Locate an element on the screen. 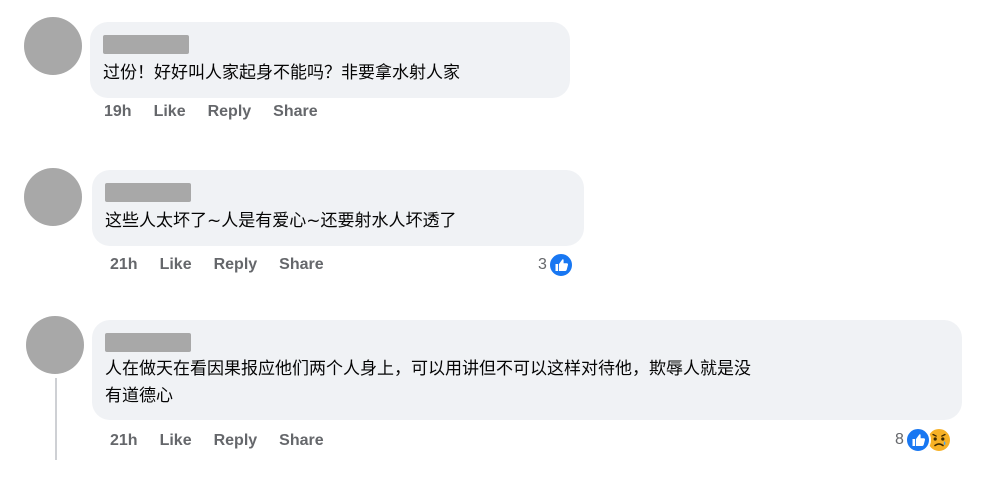 This screenshot has height=483, width=995. reaction-count: 8 is located at coordinates (899, 439).